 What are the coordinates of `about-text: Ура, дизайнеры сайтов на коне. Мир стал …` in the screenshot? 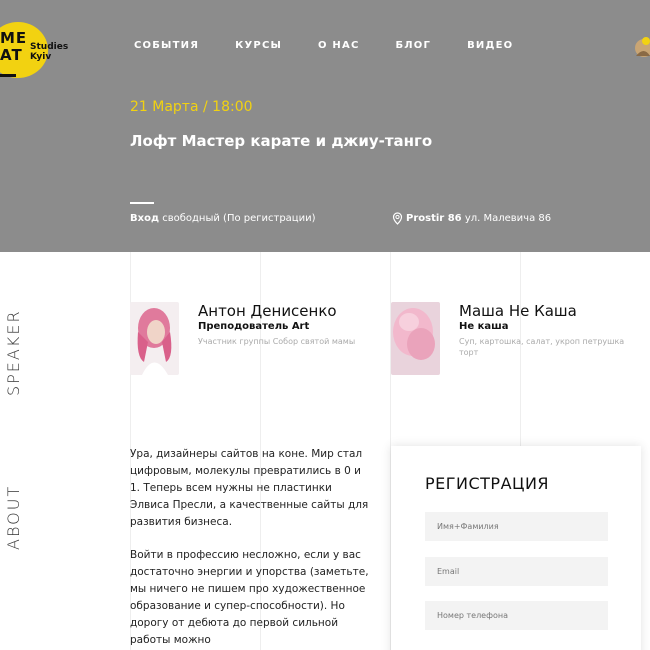 It's located at (250, 548).